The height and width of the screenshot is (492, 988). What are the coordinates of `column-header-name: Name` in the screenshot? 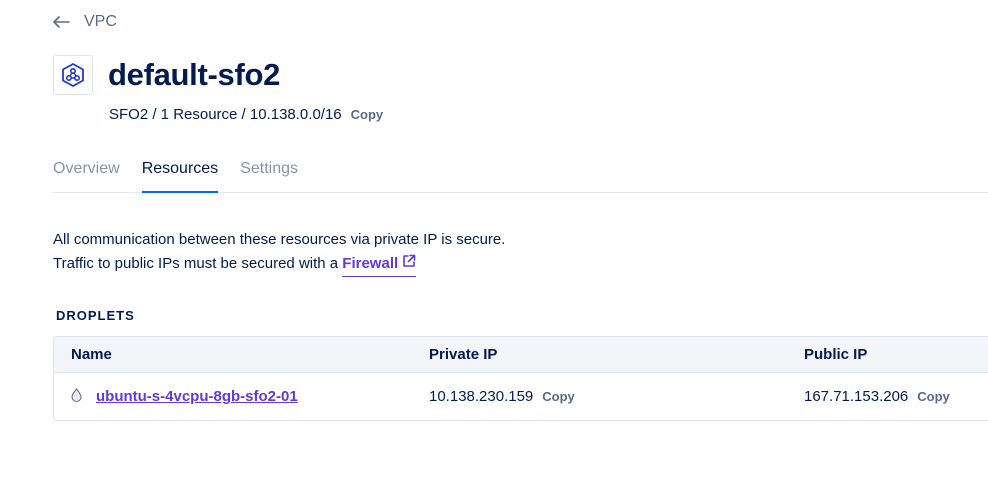 It's located at (91, 354).